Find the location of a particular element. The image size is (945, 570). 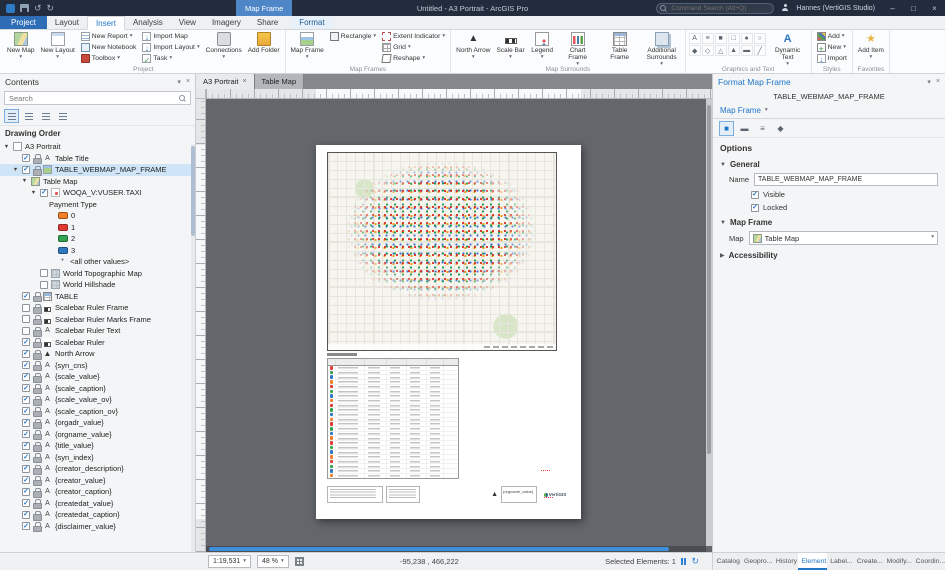

pane-tab-element: Element is located at coordinates (812, 561).